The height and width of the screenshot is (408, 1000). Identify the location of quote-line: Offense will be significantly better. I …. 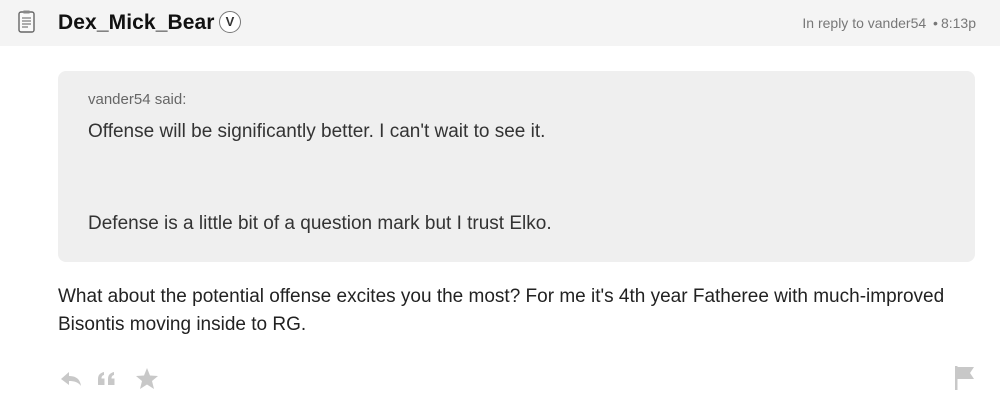
(317, 131).